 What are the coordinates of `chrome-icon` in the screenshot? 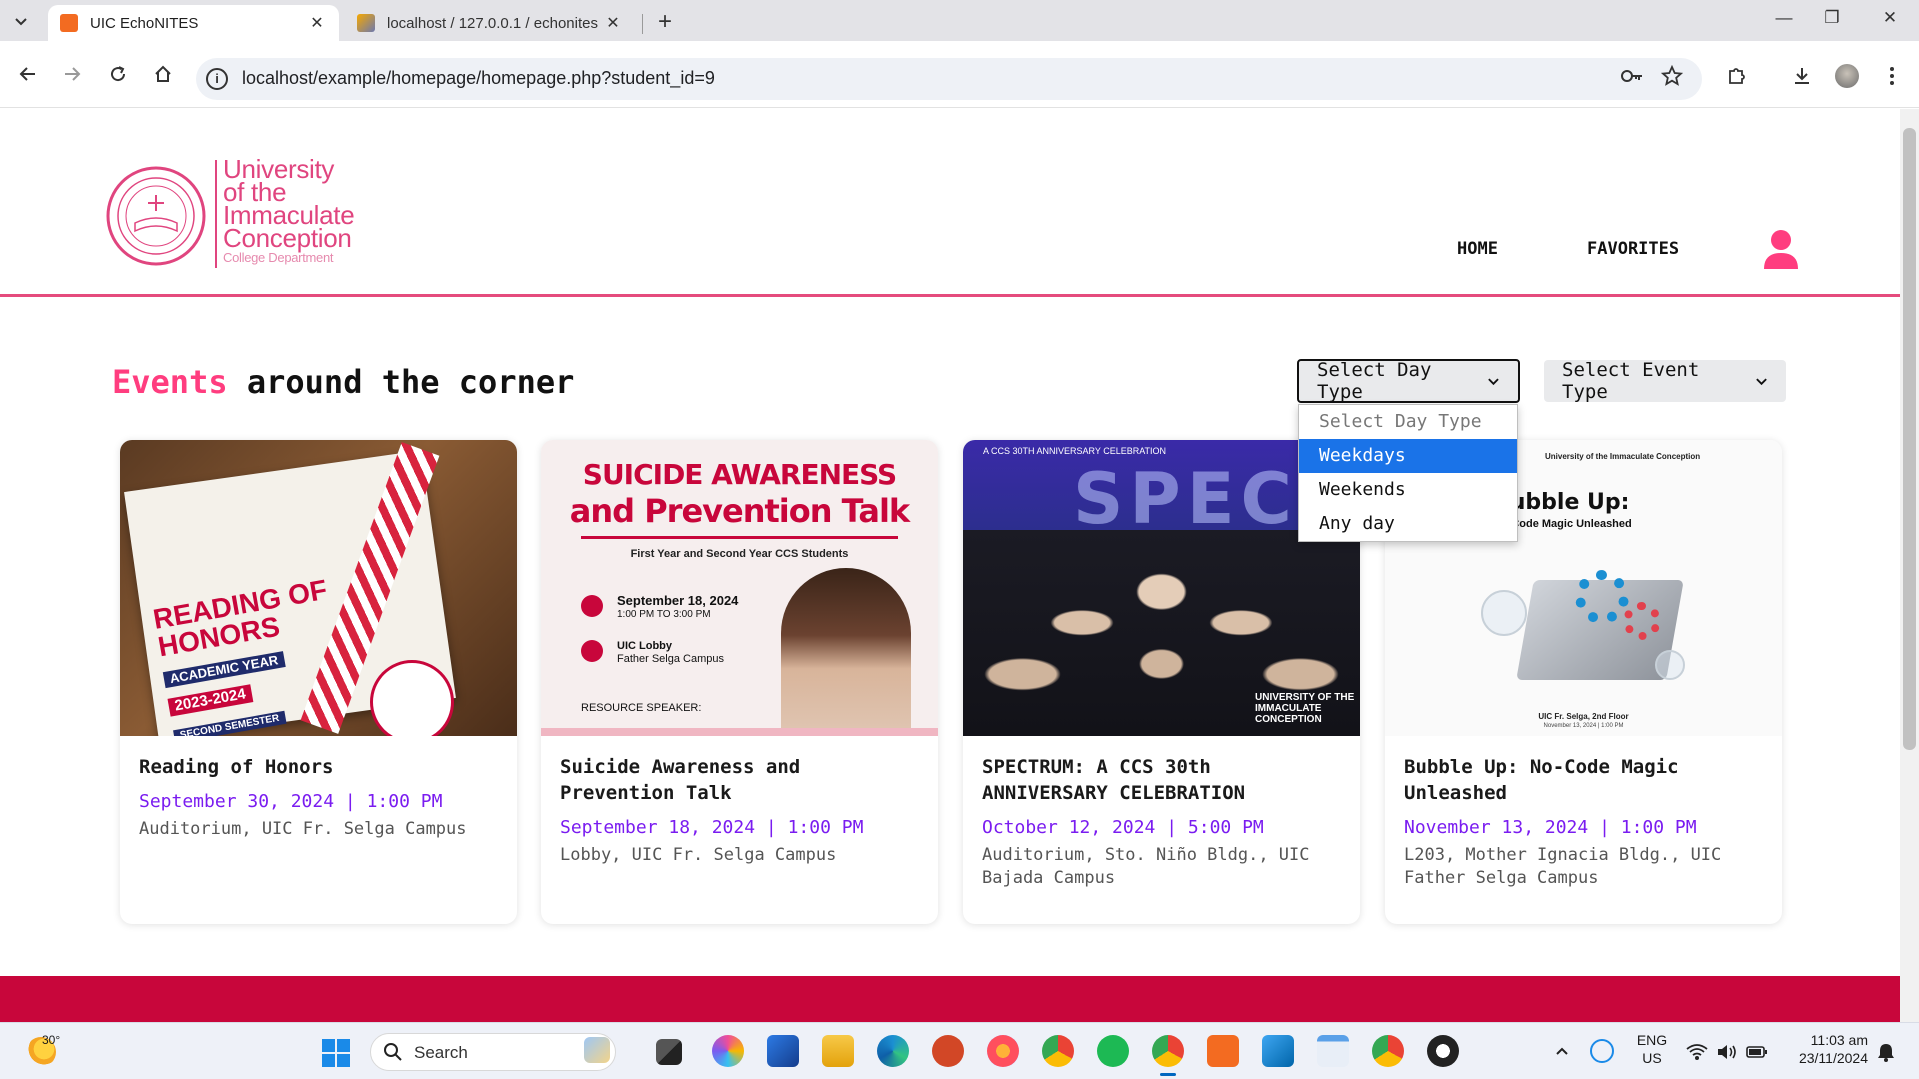 It's located at (1058, 1051).